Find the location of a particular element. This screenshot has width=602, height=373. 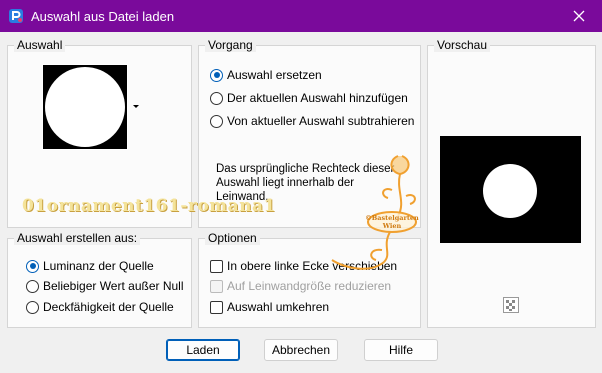

erstellen-group-label: Auswahl erstellen aus: is located at coordinates (77, 238).